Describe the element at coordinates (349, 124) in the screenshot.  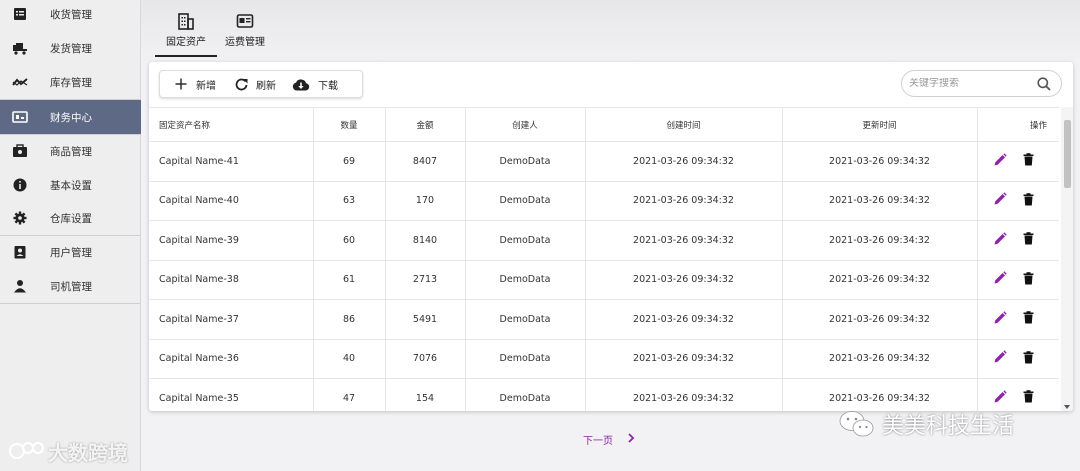
I see `column-header-quantity: 数量` at that location.